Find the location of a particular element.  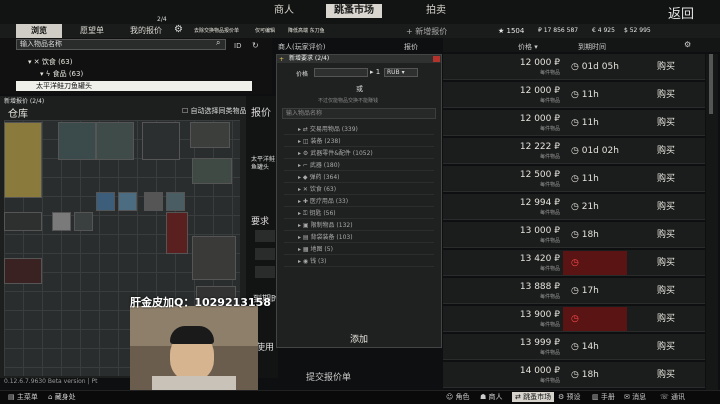

dialog-search-input: 输入物品名称 is located at coordinates (359, 113).